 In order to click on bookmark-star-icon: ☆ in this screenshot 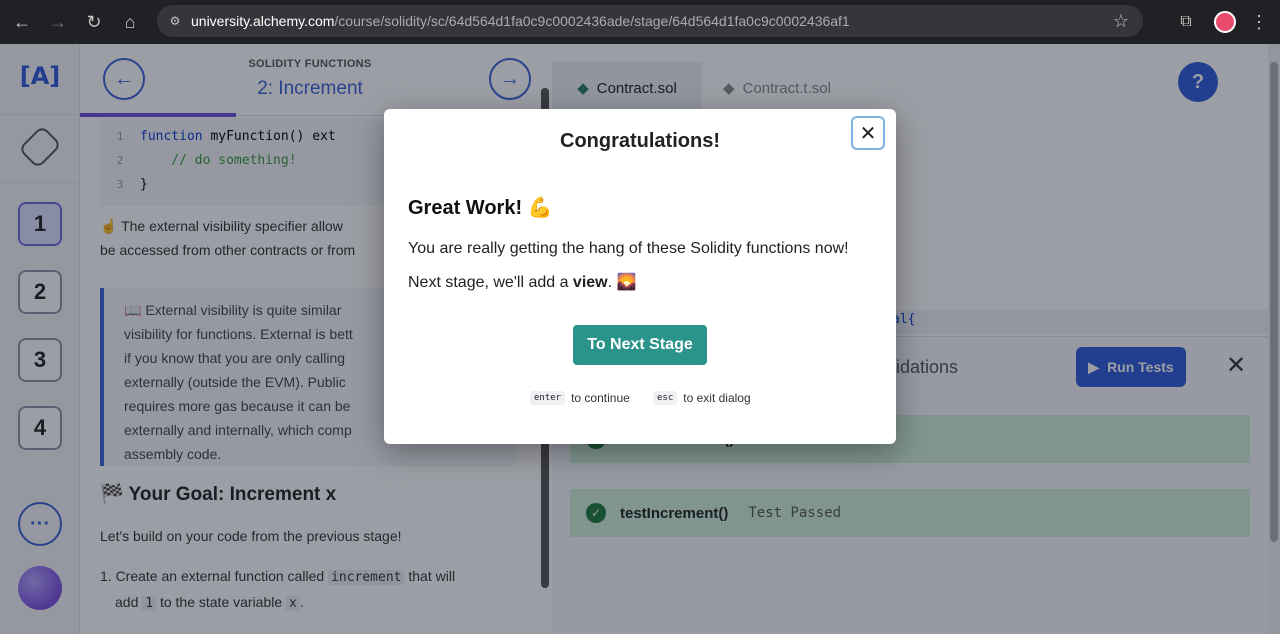, I will do `click(1121, 21)`.